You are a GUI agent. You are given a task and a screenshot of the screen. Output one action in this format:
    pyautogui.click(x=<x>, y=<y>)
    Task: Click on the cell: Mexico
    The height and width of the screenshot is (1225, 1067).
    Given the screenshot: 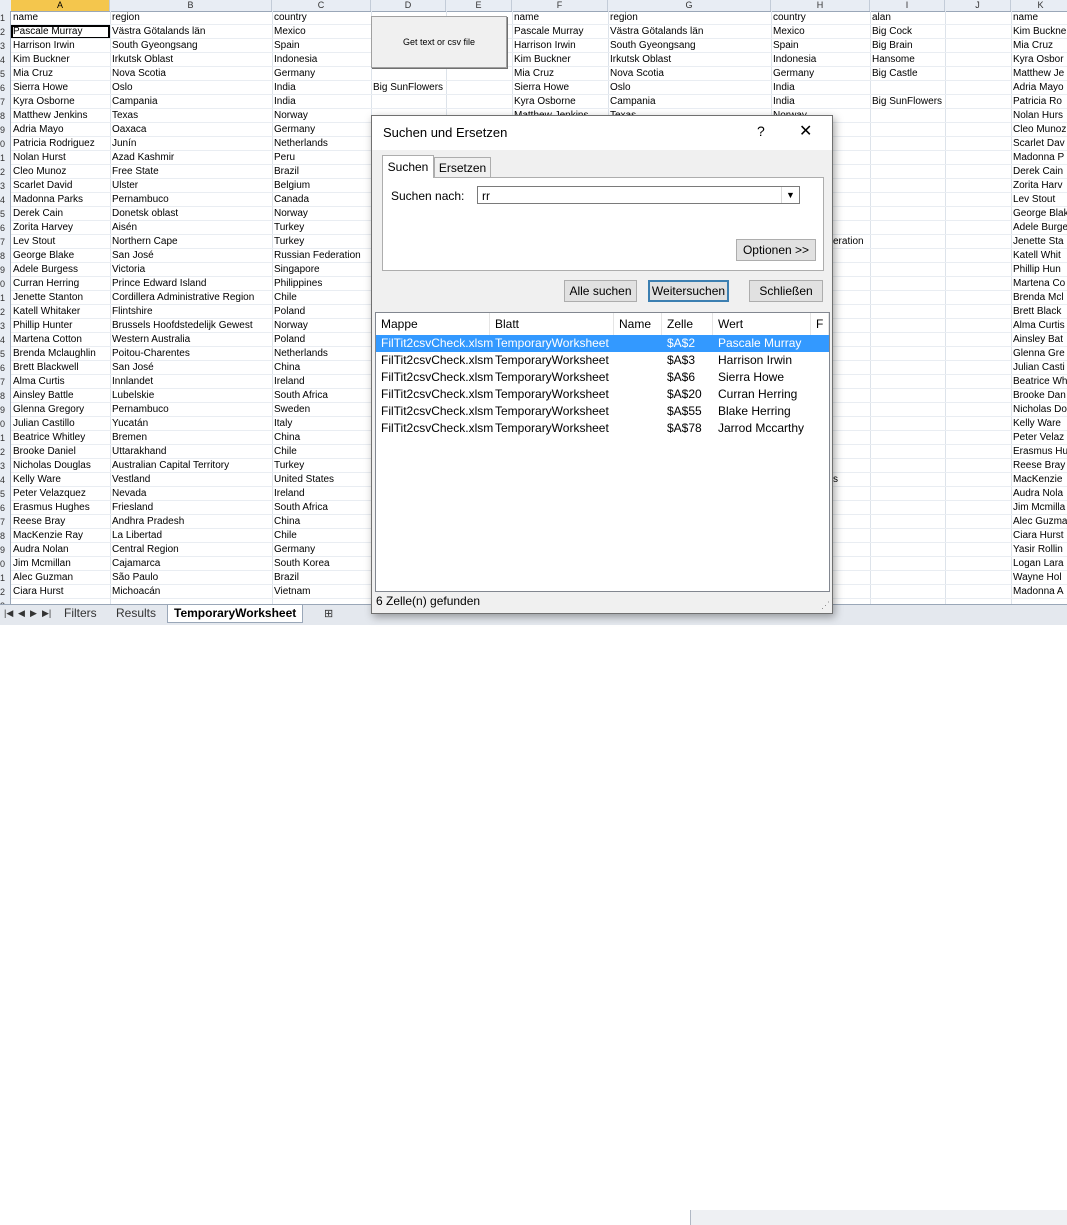 What is the action you would take?
    pyautogui.click(x=321, y=32)
    